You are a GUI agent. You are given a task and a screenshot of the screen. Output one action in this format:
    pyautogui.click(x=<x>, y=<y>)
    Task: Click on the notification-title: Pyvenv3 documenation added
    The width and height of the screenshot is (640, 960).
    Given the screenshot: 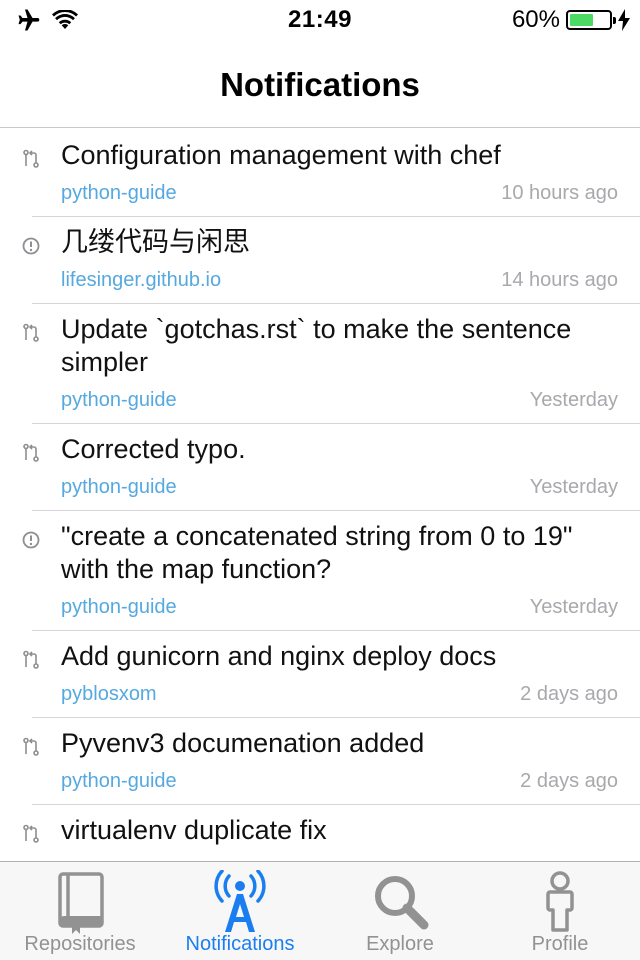 What is the action you would take?
    pyautogui.click(x=243, y=743)
    